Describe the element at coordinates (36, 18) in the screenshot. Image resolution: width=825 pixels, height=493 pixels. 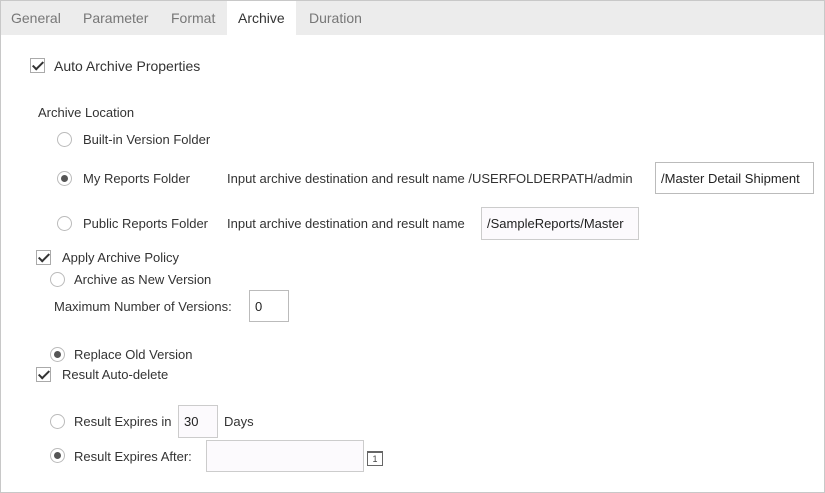
I see `tab-general: General` at that location.